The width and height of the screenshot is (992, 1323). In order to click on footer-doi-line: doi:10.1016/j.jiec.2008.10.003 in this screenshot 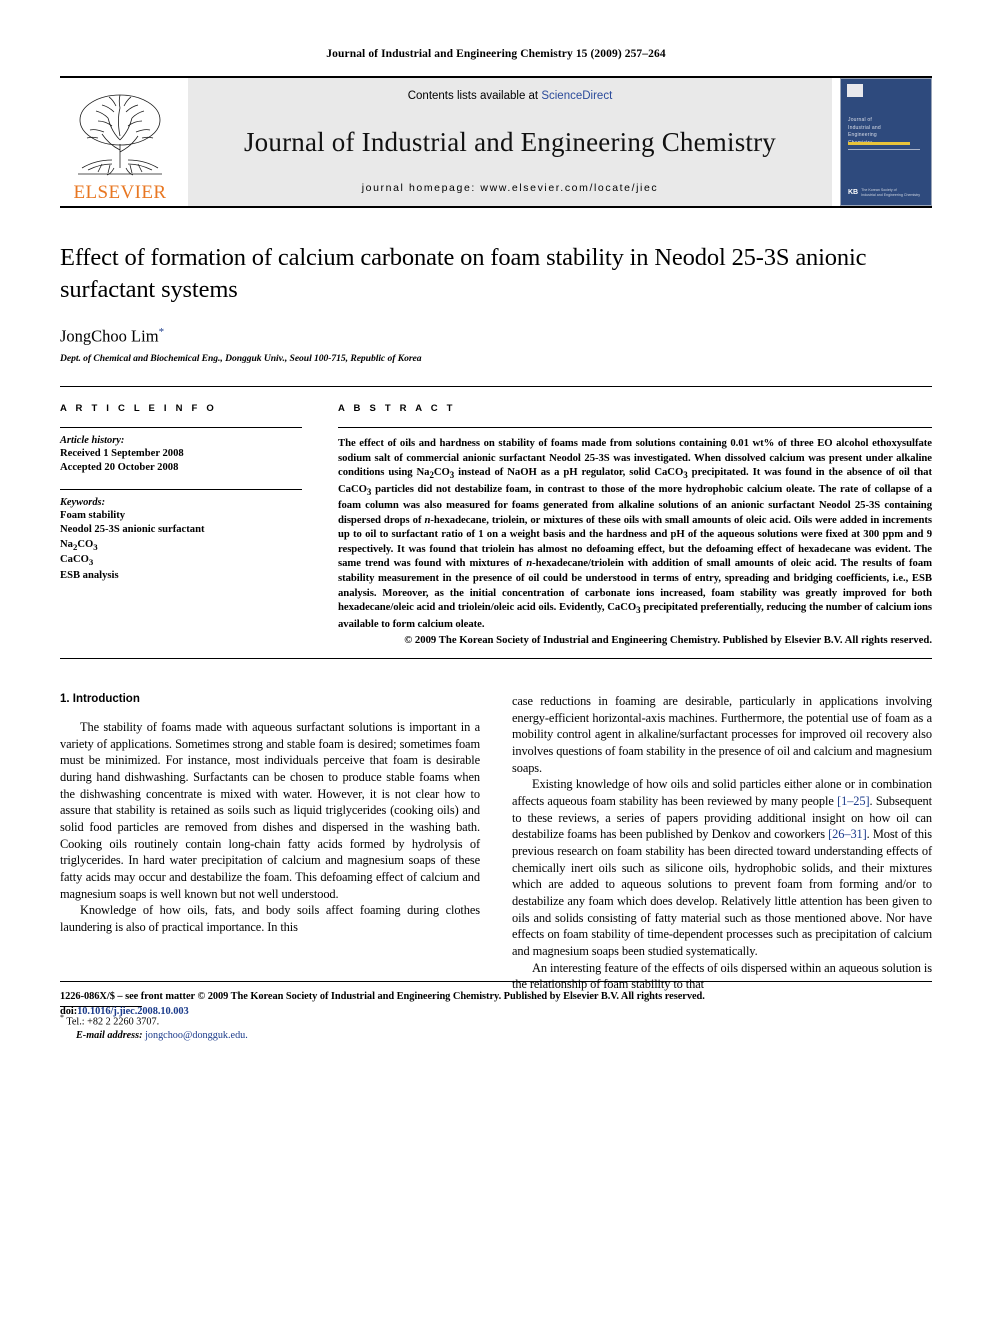, I will do `click(496, 1011)`.